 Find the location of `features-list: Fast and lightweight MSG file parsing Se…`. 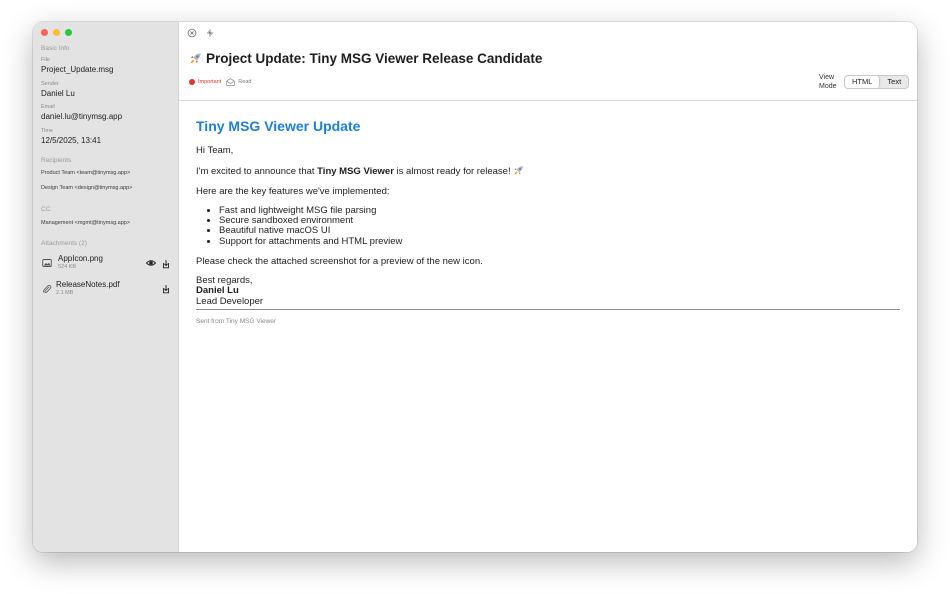

features-list: Fast and lightweight MSG file parsing Se… is located at coordinates (559, 226).